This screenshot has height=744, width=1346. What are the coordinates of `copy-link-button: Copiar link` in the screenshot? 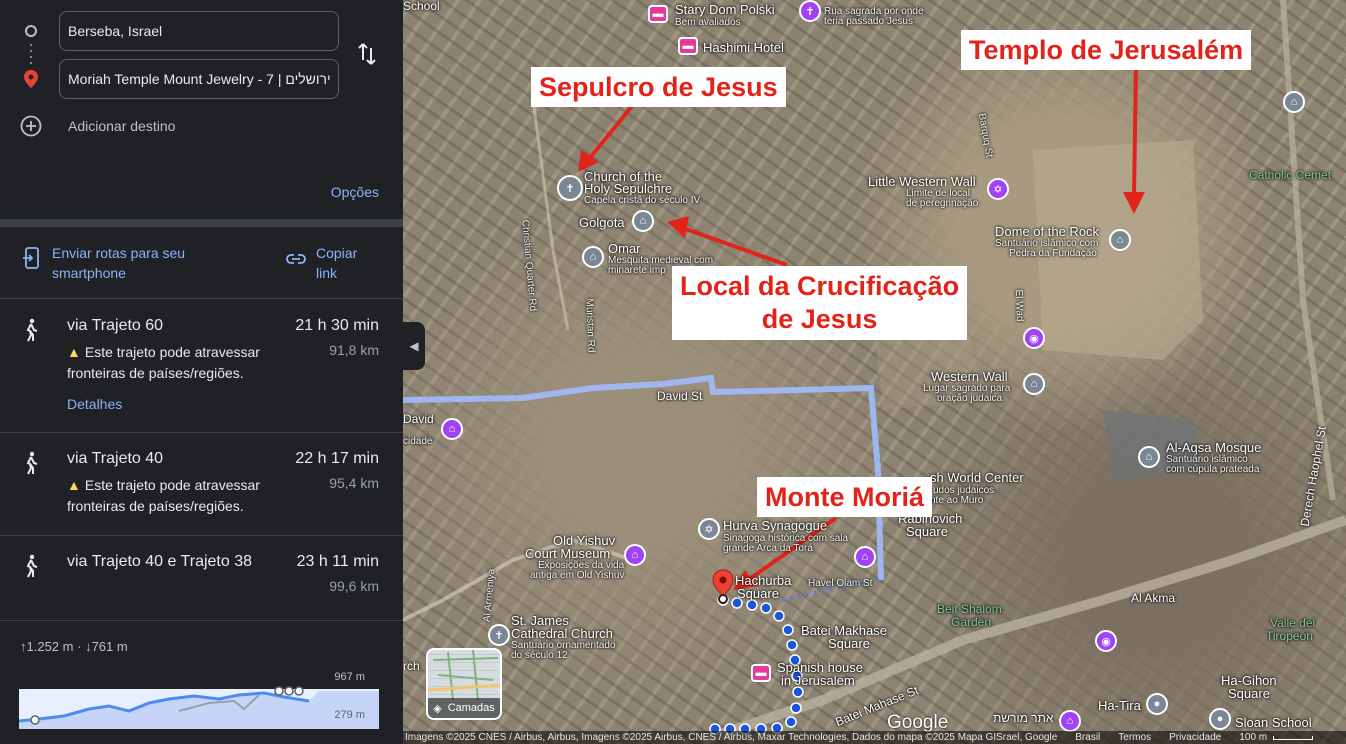 It's located at (326, 263).